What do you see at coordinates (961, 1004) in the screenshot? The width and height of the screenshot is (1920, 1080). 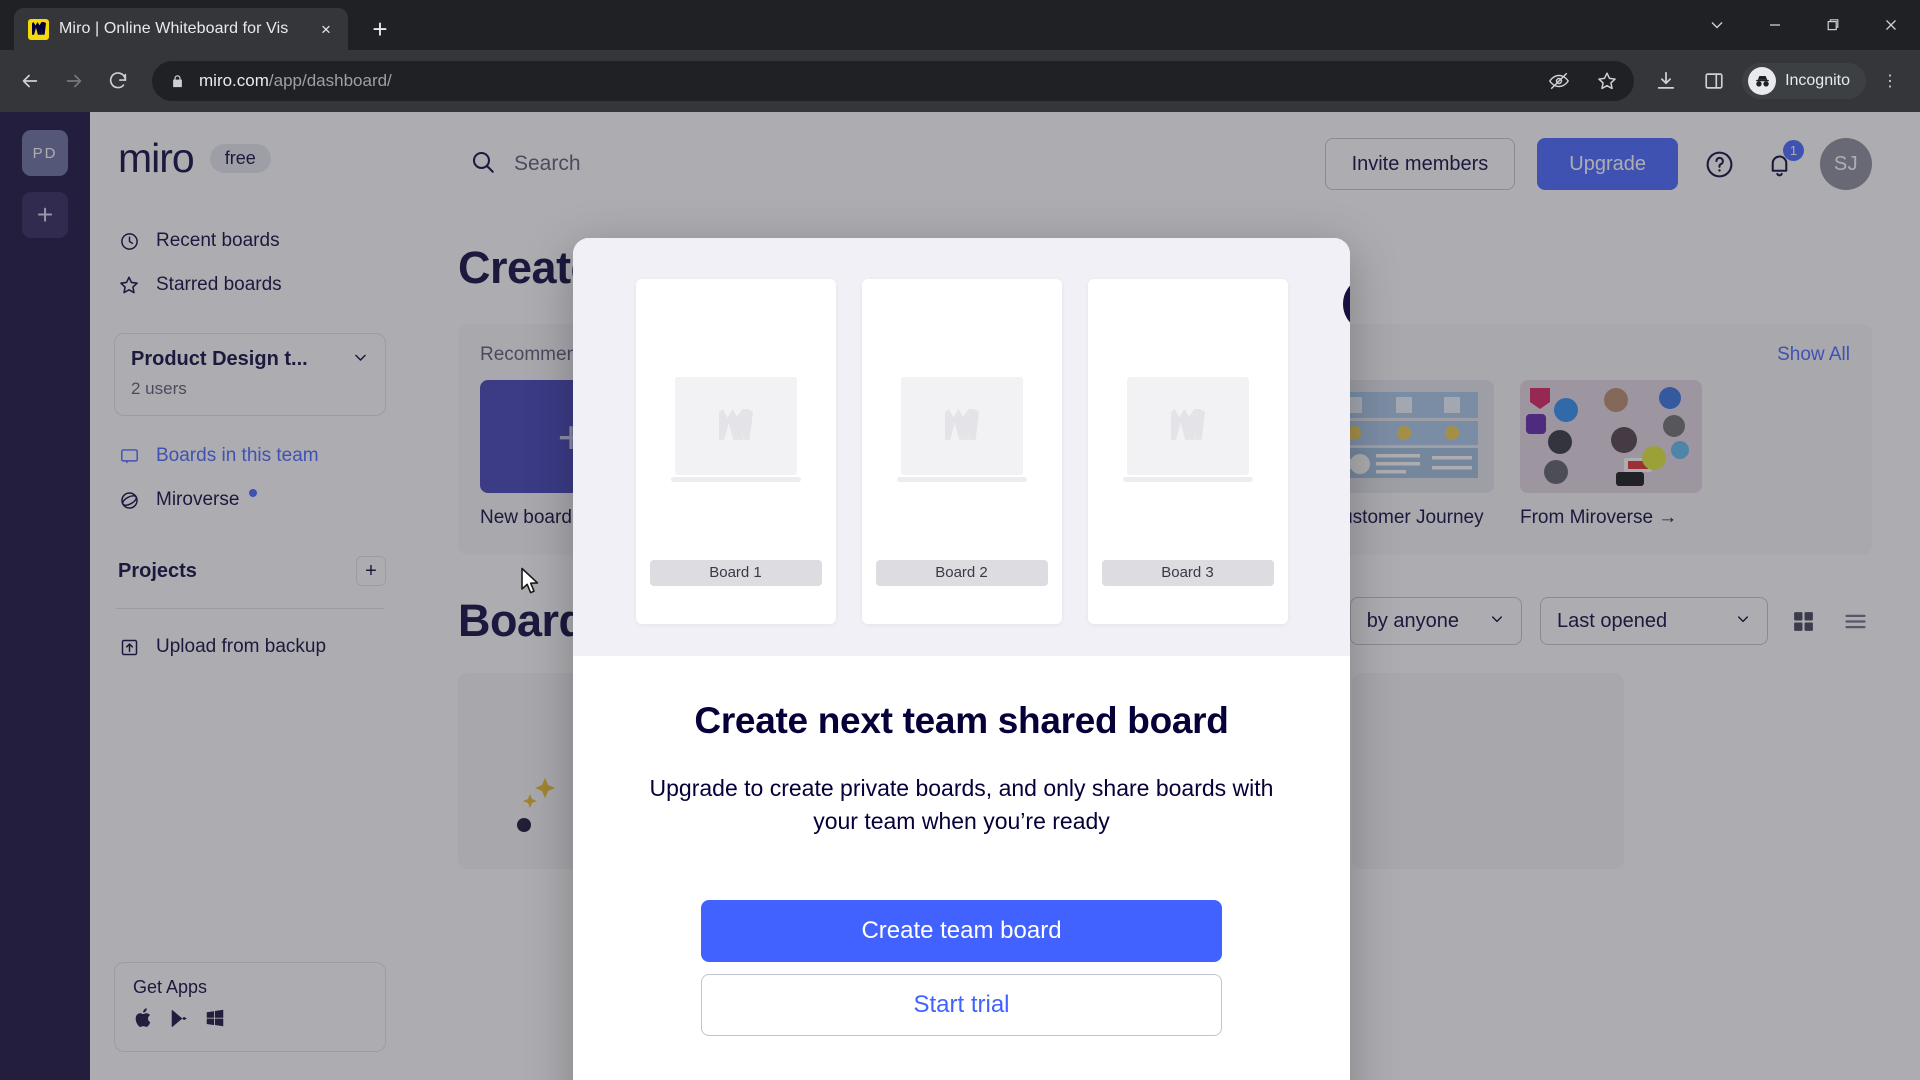 I see `start-trial-button: Start trial` at bounding box center [961, 1004].